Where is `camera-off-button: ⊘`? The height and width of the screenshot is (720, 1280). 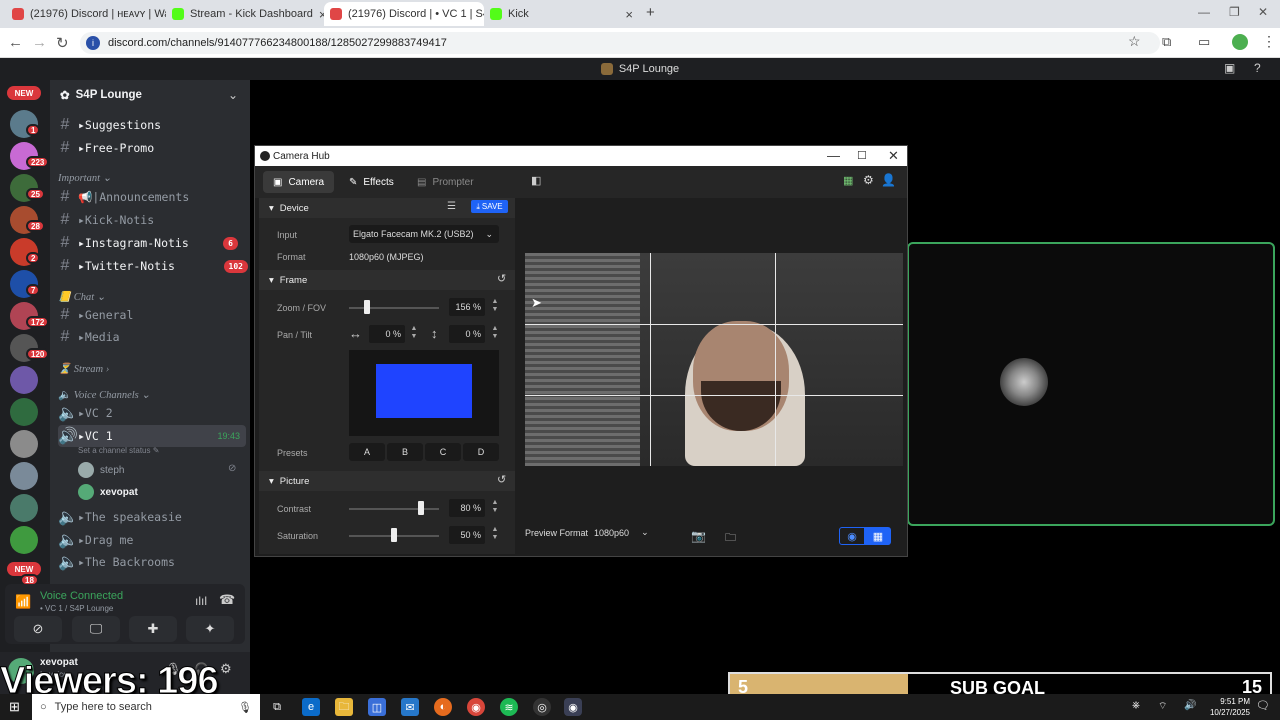
camera-off-button: ⊘ is located at coordinates (38, 629).